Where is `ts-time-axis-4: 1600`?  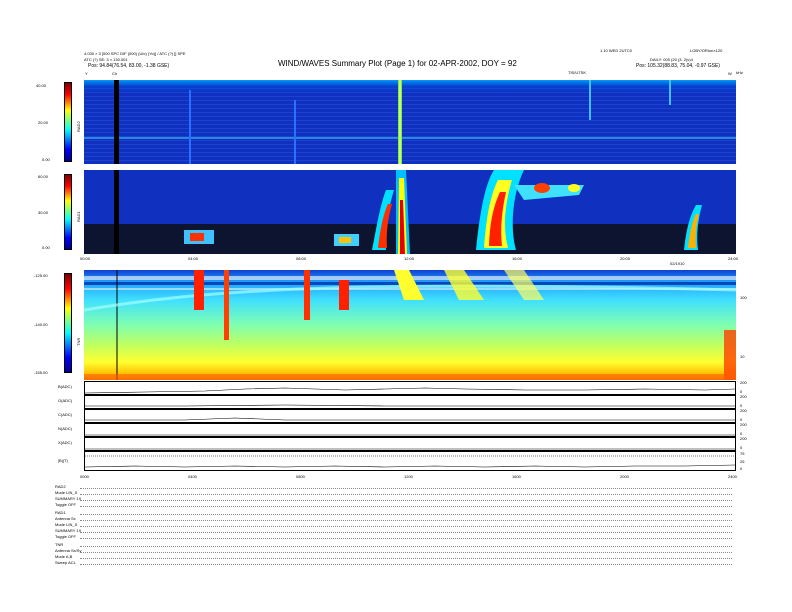
ts-time-axis-4: 1600 is located at coordinates (516, 476).